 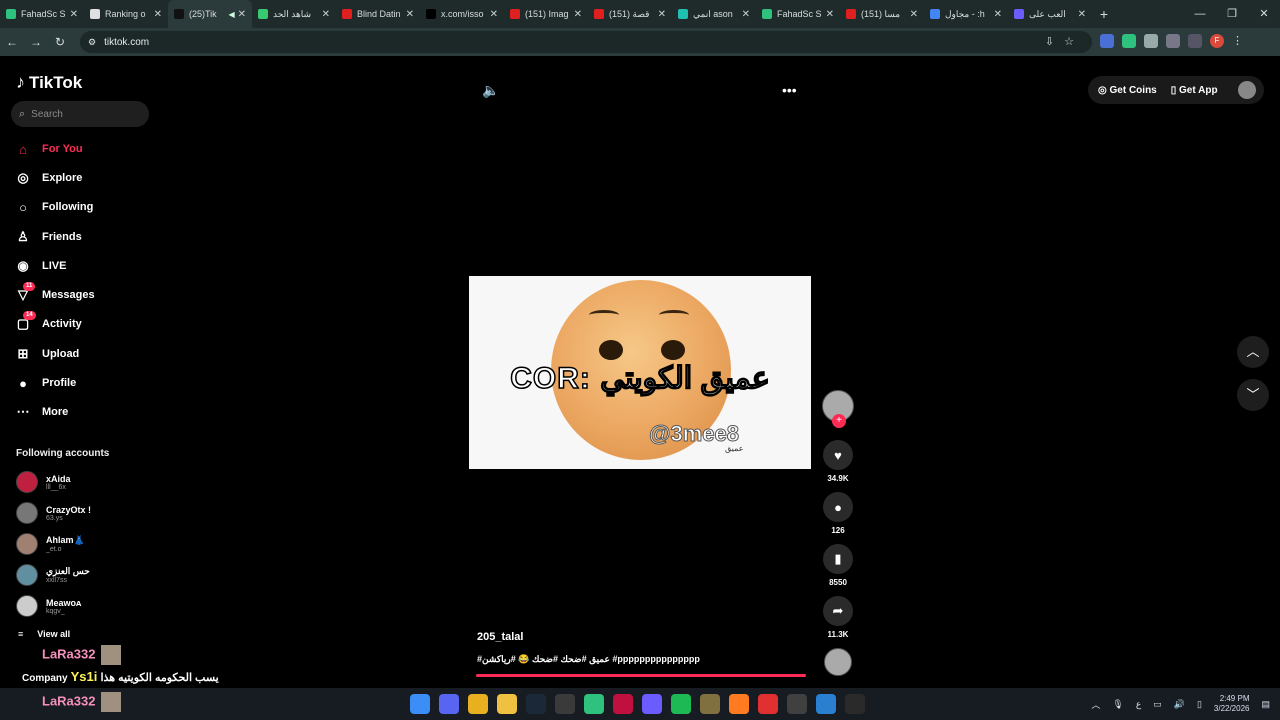 What do you see at coordinates (838, 662) in the screenshot?
I see `music-disc` at bounding box center [838, 662].